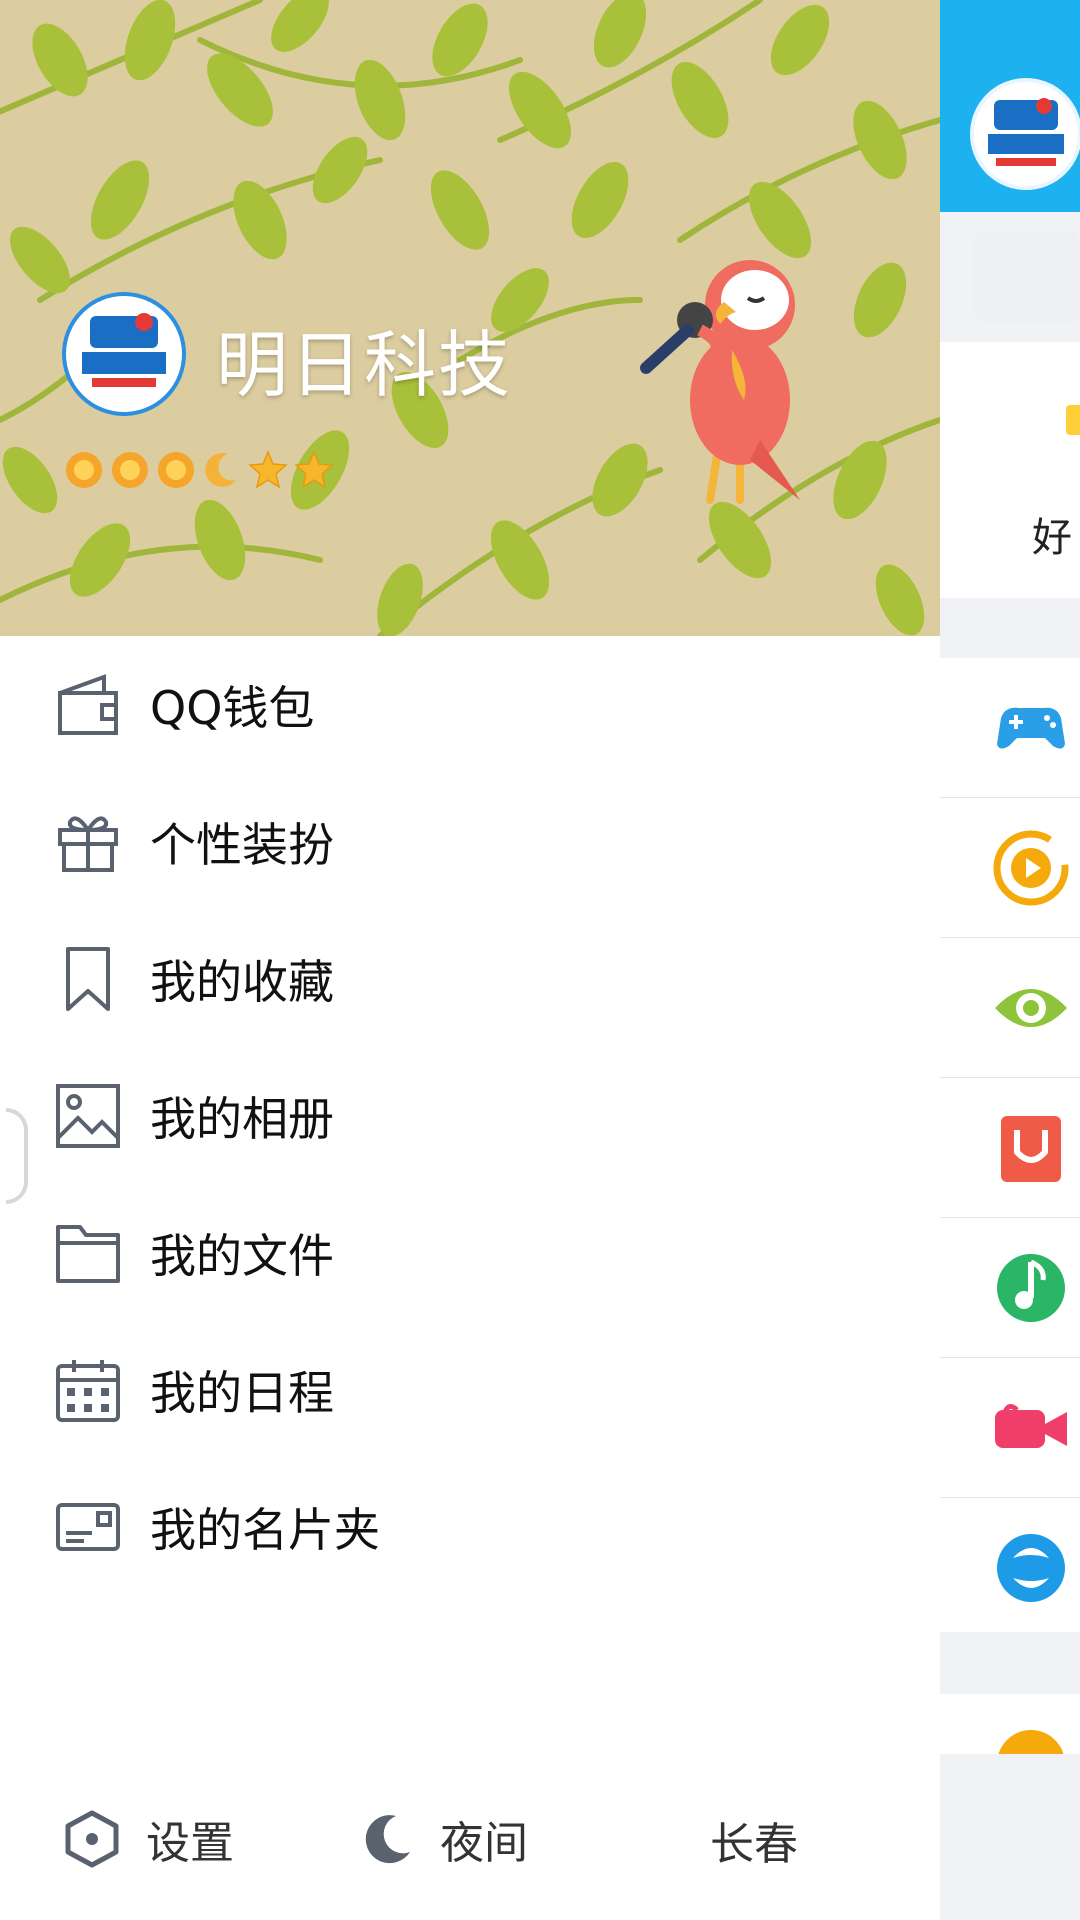 The image size is (1080, 1920). I want to click on menu-item-personal-dressup: 个性装扮, so click(470, 841).